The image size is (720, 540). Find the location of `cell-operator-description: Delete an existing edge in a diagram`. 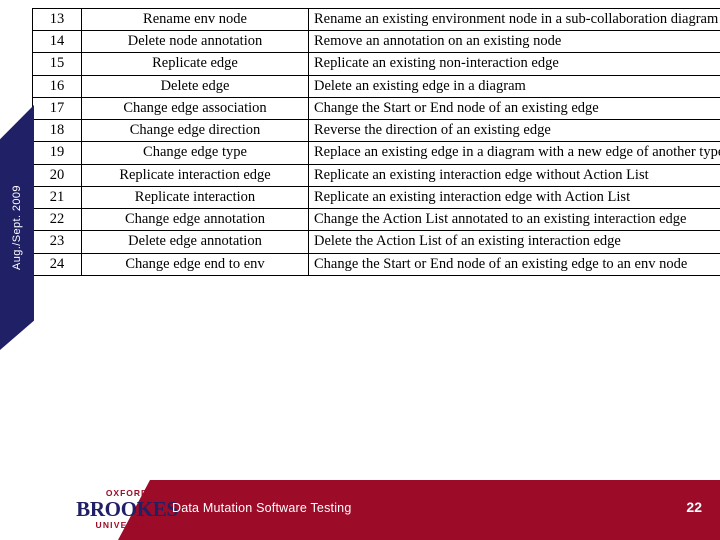

cell-operator-description: Delete an existing edge in a diagram is located at coordinates (514, 86).